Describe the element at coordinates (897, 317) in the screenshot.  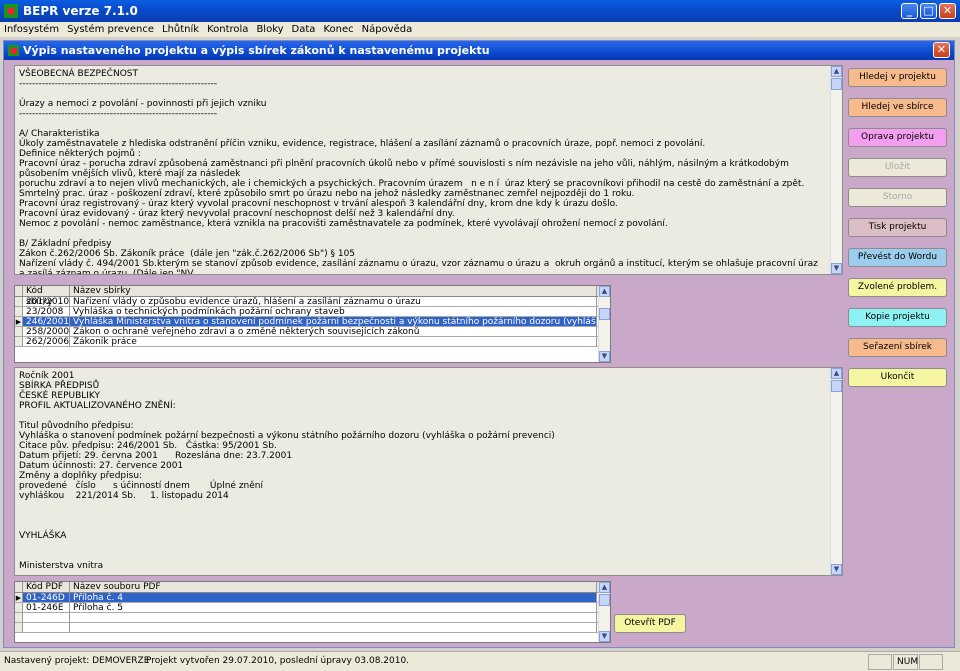
I see `copy-project-button: Kopie projektu` at that location.